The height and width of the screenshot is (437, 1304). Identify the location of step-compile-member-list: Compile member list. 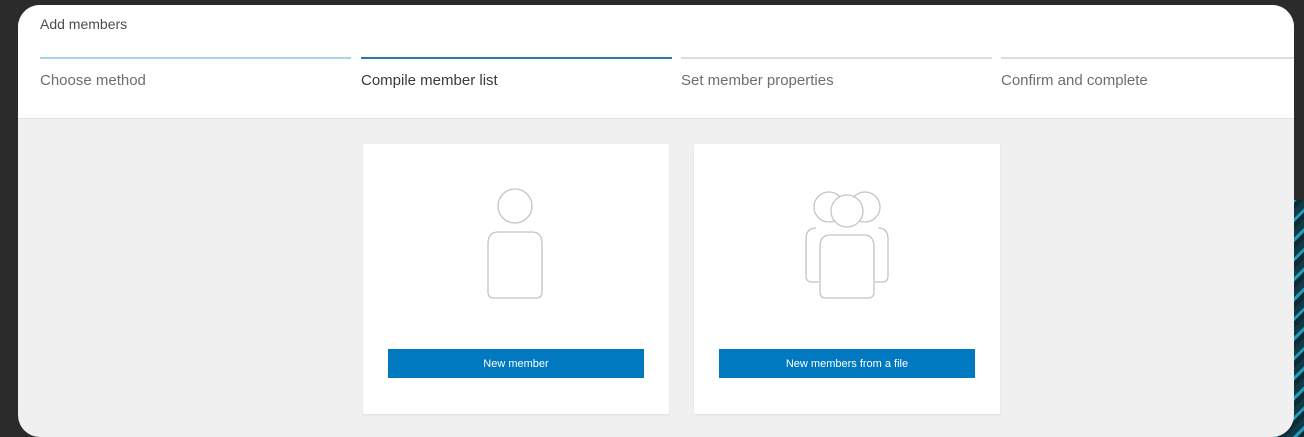
(516, 73).